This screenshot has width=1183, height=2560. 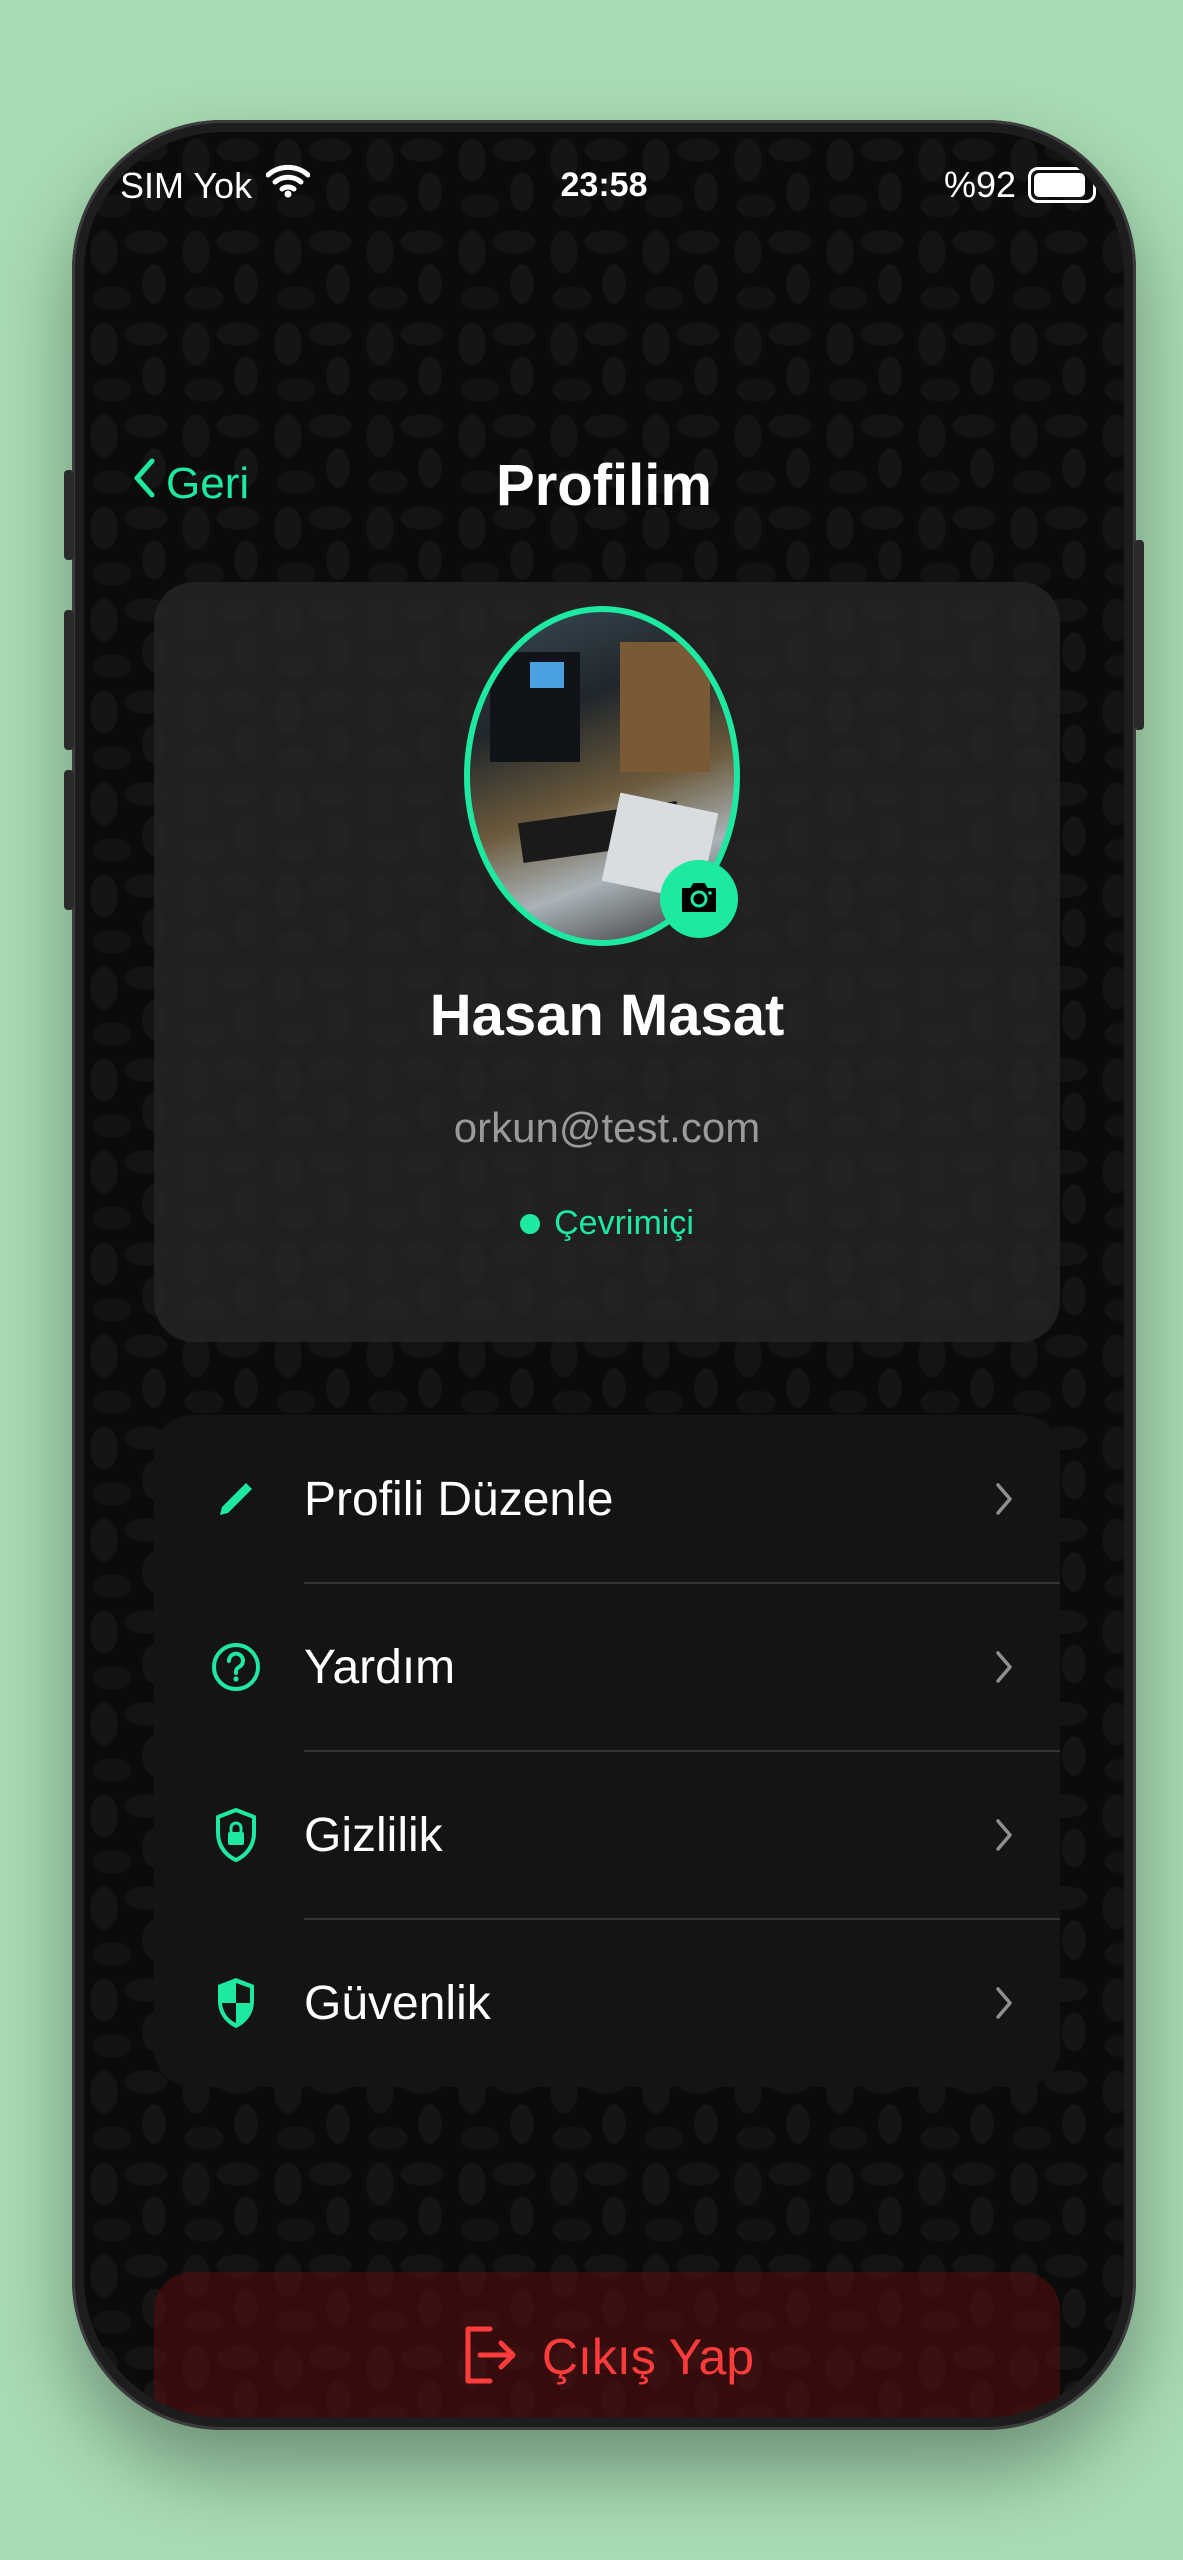 I want to click on avatar-container, so click(x=602, y=776).